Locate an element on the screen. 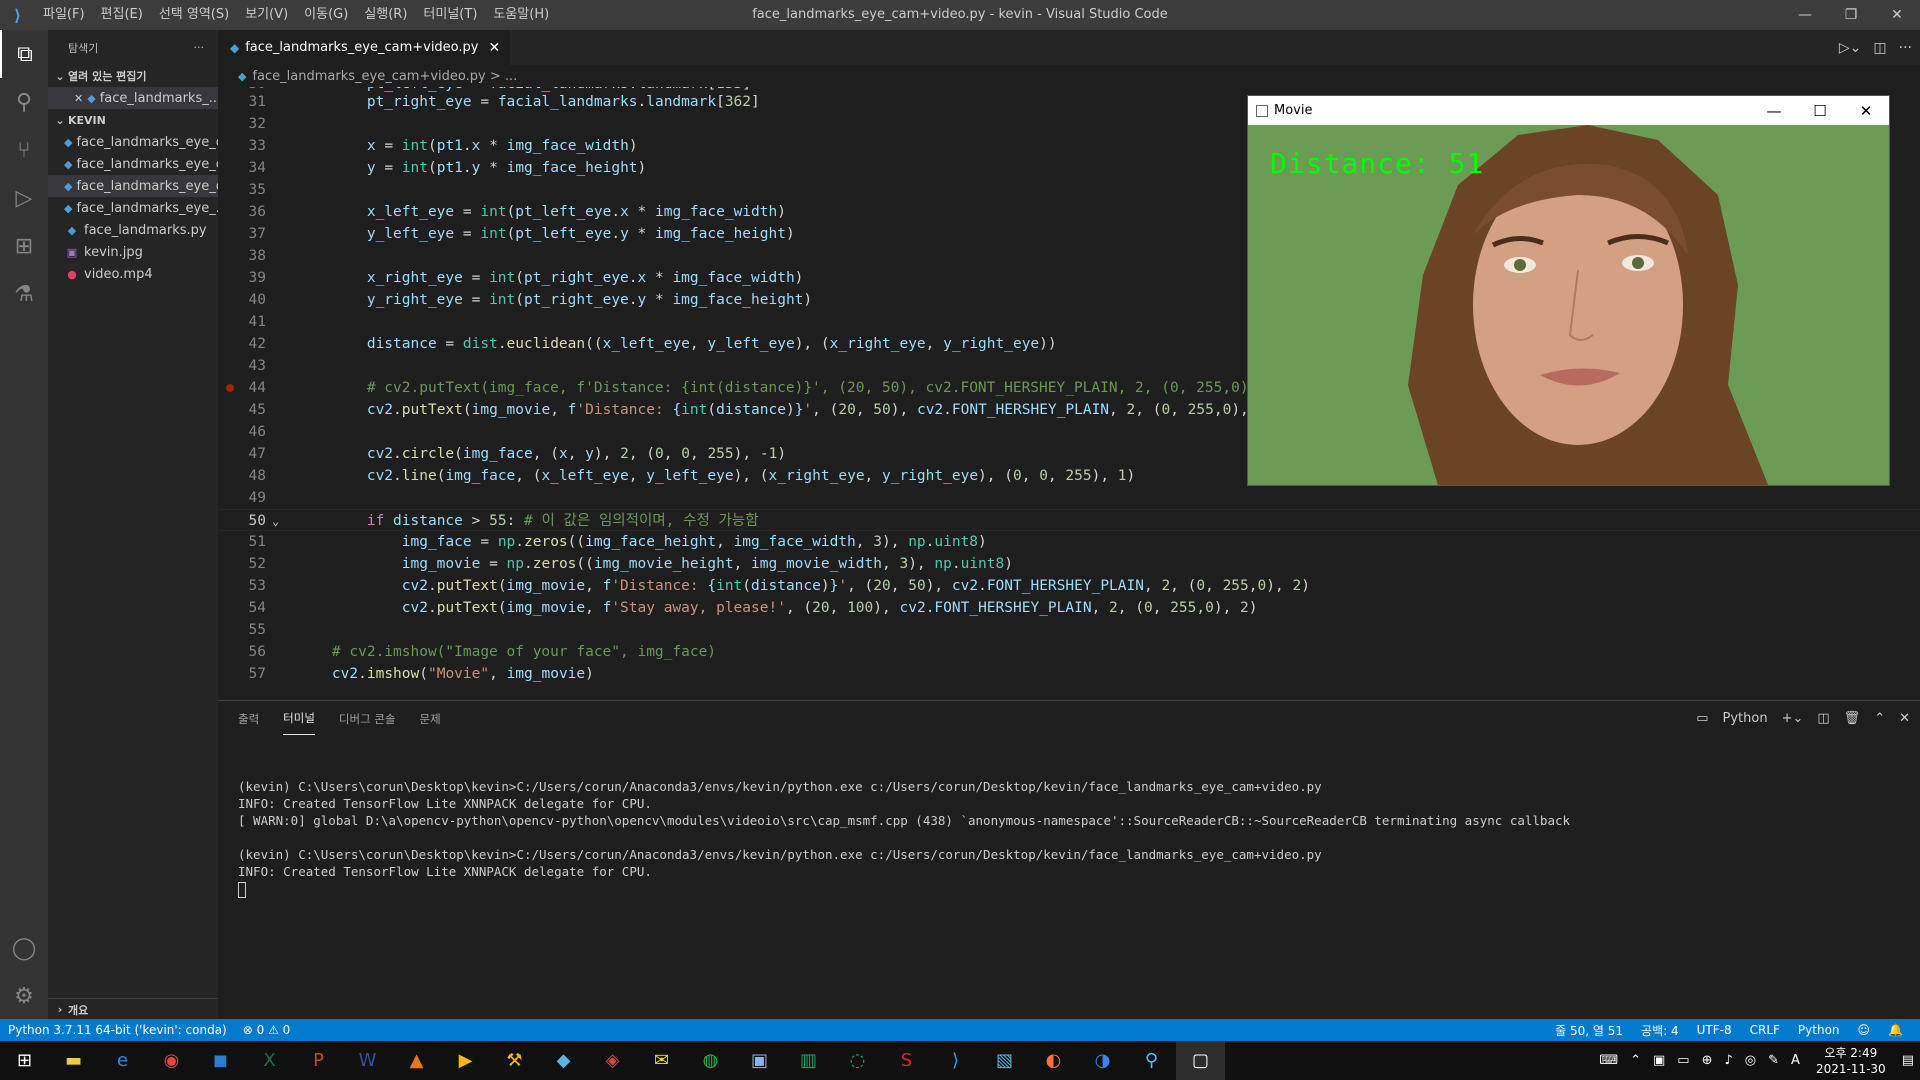 The image size is (1920, 1080). menu-help: 도움말(H) is located at coordinates (521, 15).